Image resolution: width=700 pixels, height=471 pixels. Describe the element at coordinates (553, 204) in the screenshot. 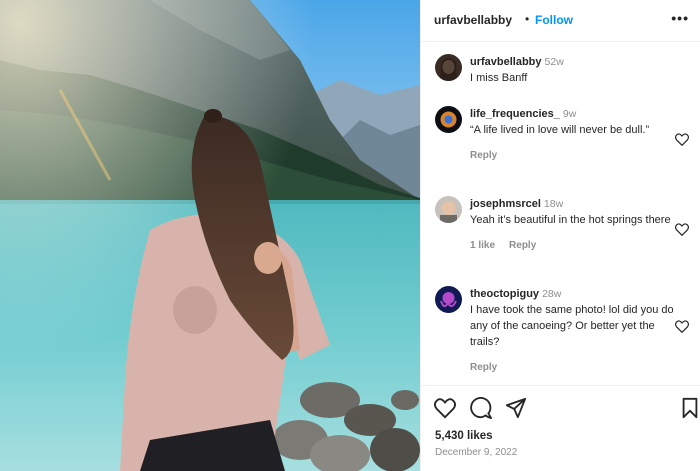

I see `comment-time: 18w` at that location.